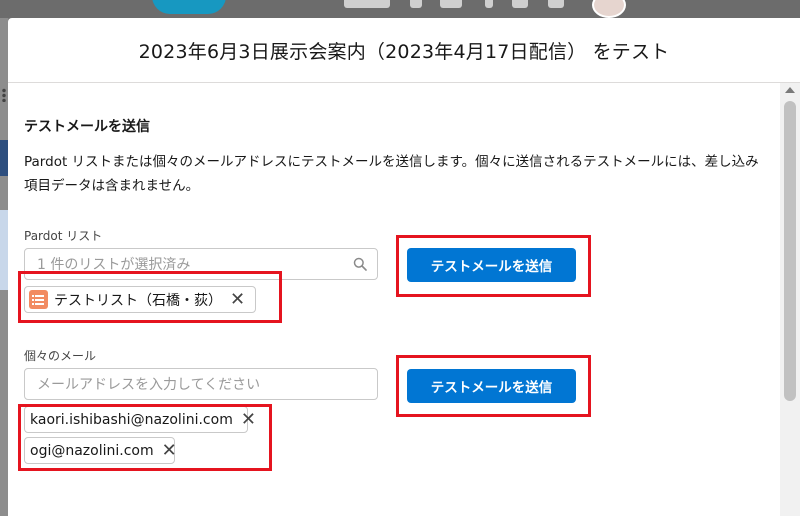  Describe the element at coordinates (149, 385) in the screenshot. I see `email-address-placeholder: メールアドレスを入力してください` at that location.